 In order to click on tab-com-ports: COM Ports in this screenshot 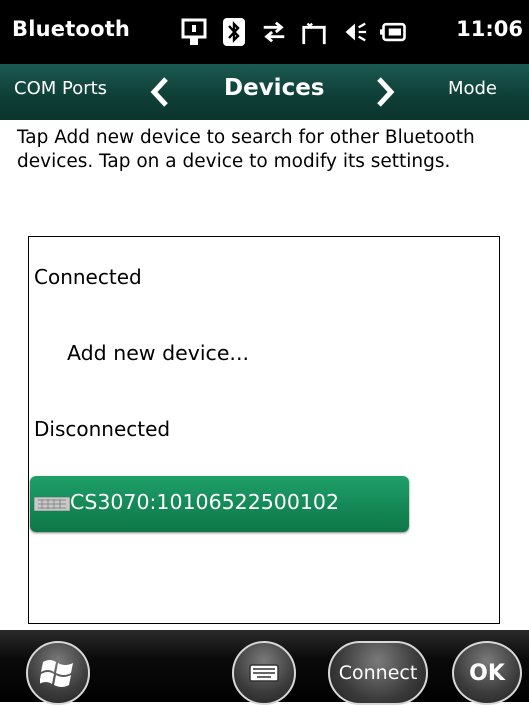, I will do `click(60, 88)`.